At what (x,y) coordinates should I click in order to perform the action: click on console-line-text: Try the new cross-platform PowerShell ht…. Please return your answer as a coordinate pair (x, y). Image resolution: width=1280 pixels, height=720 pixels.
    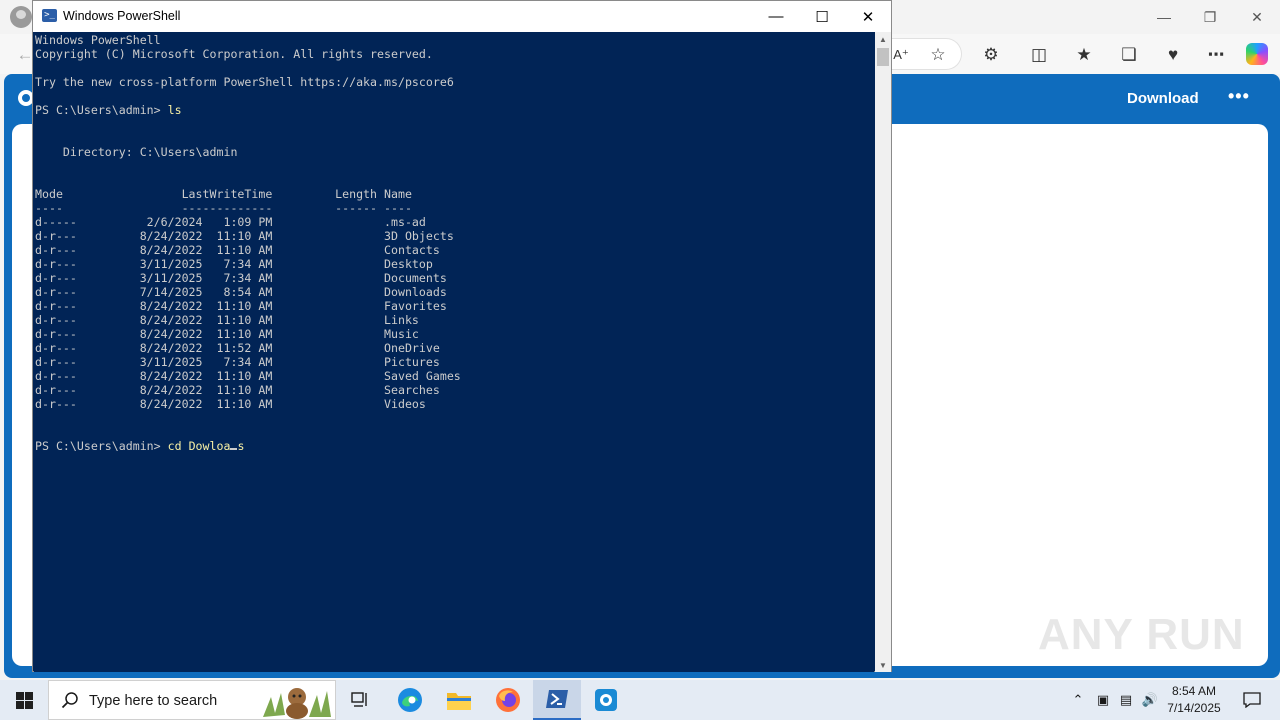
    Looking at the image, I should click on (244, 82).